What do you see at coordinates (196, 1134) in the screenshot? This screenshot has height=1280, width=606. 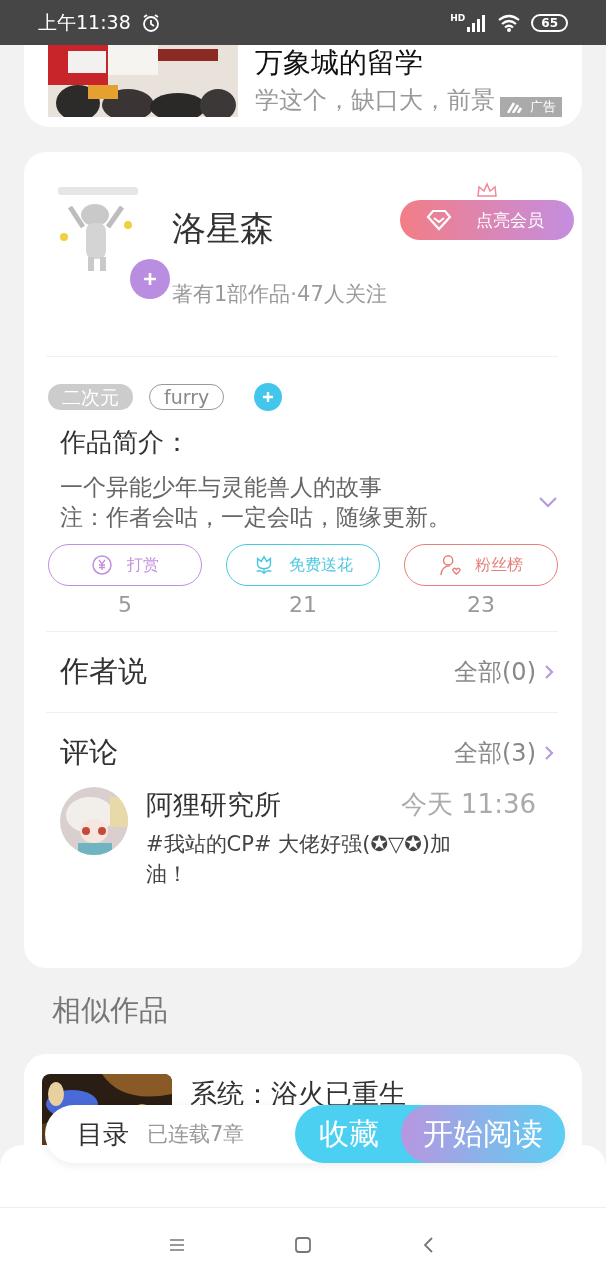 I see `chapter-count: 已连载7章` at bounding box center [196, 1134].